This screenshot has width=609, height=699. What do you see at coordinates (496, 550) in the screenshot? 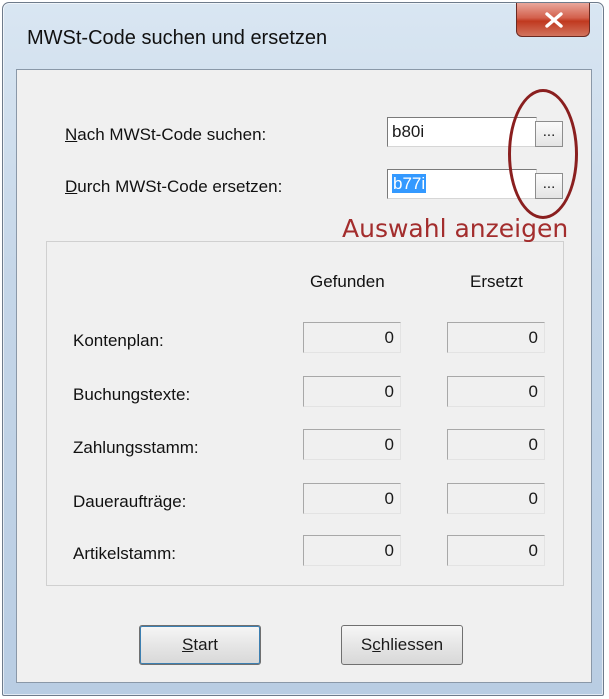
I see `replaced-value-artikelstamm: 0` at bounding box center [496, 550].